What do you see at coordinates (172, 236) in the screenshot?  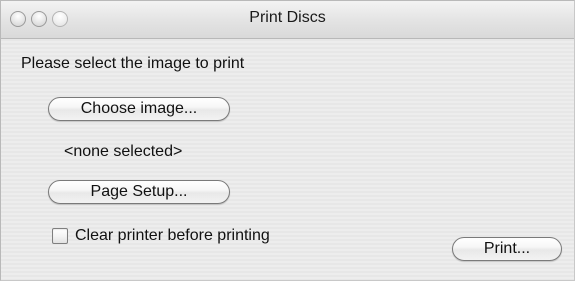 I see `clear-printer-label: Clear printer before printing` at bounding box center [172, 236].